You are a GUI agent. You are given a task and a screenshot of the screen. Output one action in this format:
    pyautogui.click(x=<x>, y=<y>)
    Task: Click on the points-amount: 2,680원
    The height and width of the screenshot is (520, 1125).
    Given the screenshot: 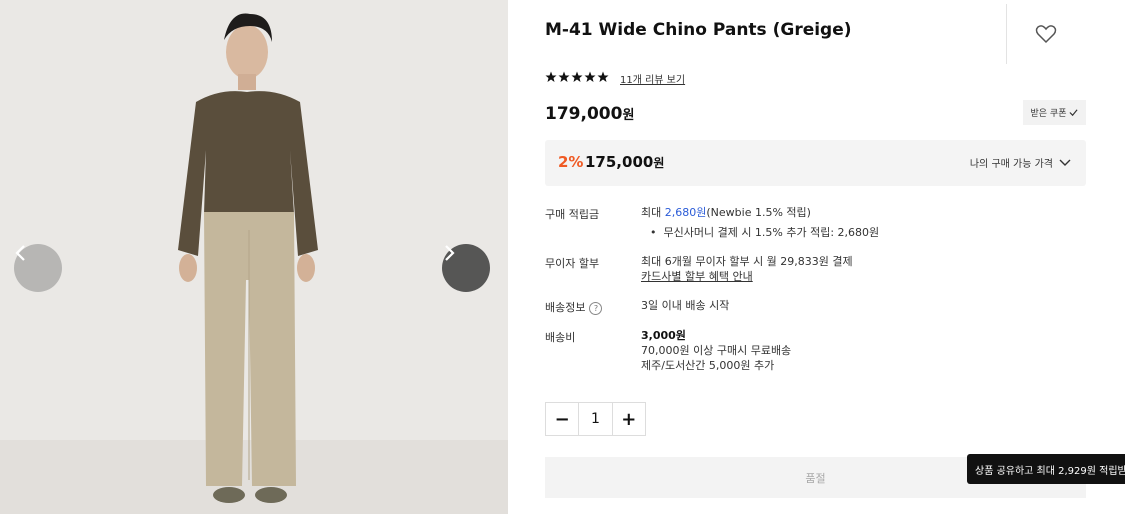 What is the action you would take?
    pyautogui.click(x=685, y=212)
    